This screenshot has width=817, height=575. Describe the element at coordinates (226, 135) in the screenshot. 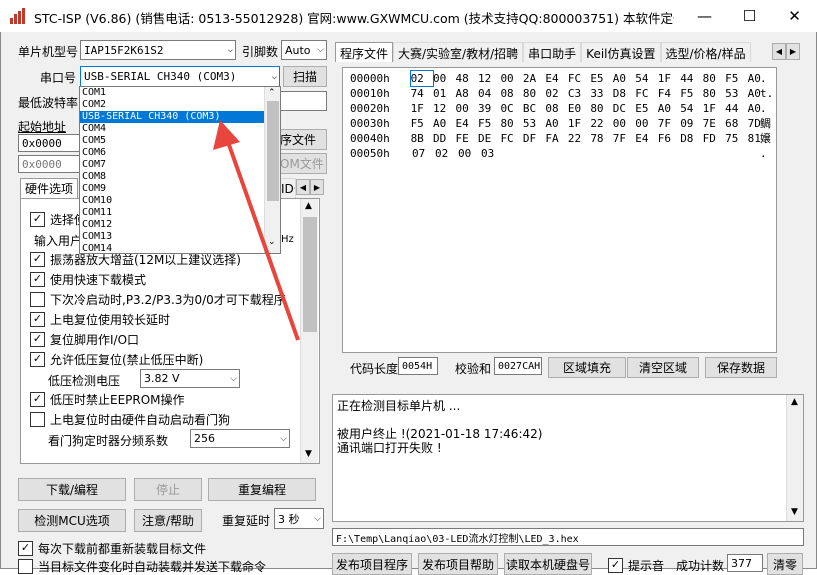

I see `arrow-head` at that location.